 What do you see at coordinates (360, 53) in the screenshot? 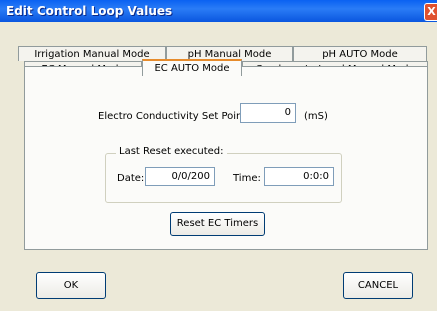
I see `tab-ph-auto-mode: pH AUTO Mode` at bounding box center [360, 53].